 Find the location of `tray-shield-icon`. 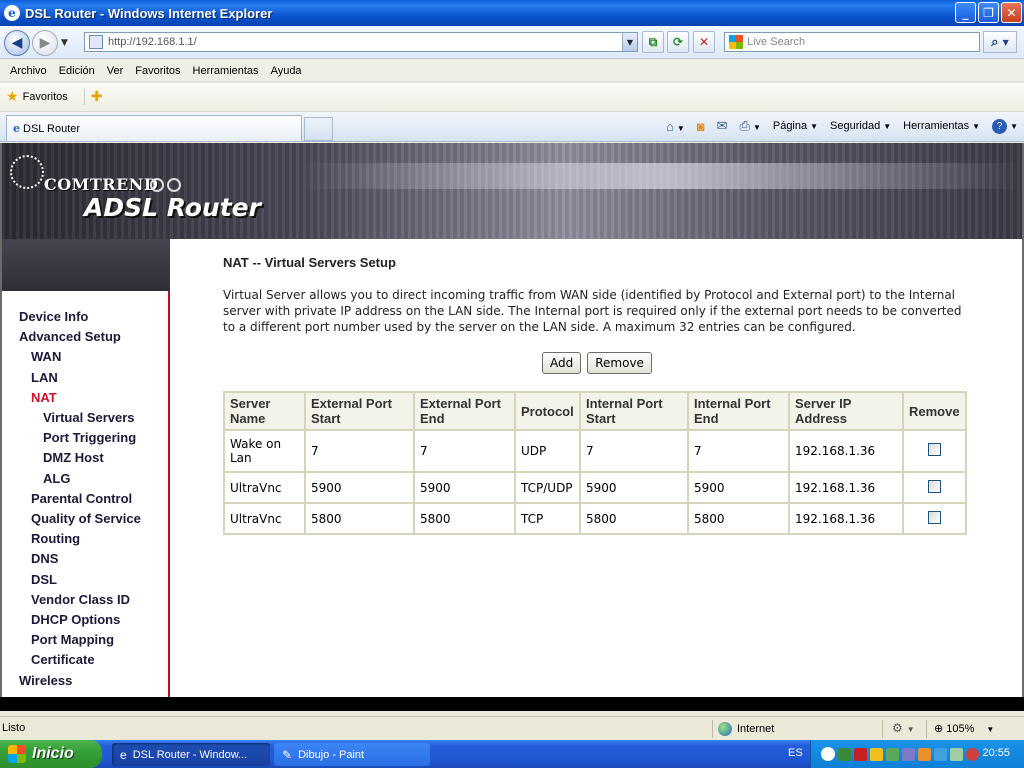

tray-shield-icon is located at coordinates (876, 754).